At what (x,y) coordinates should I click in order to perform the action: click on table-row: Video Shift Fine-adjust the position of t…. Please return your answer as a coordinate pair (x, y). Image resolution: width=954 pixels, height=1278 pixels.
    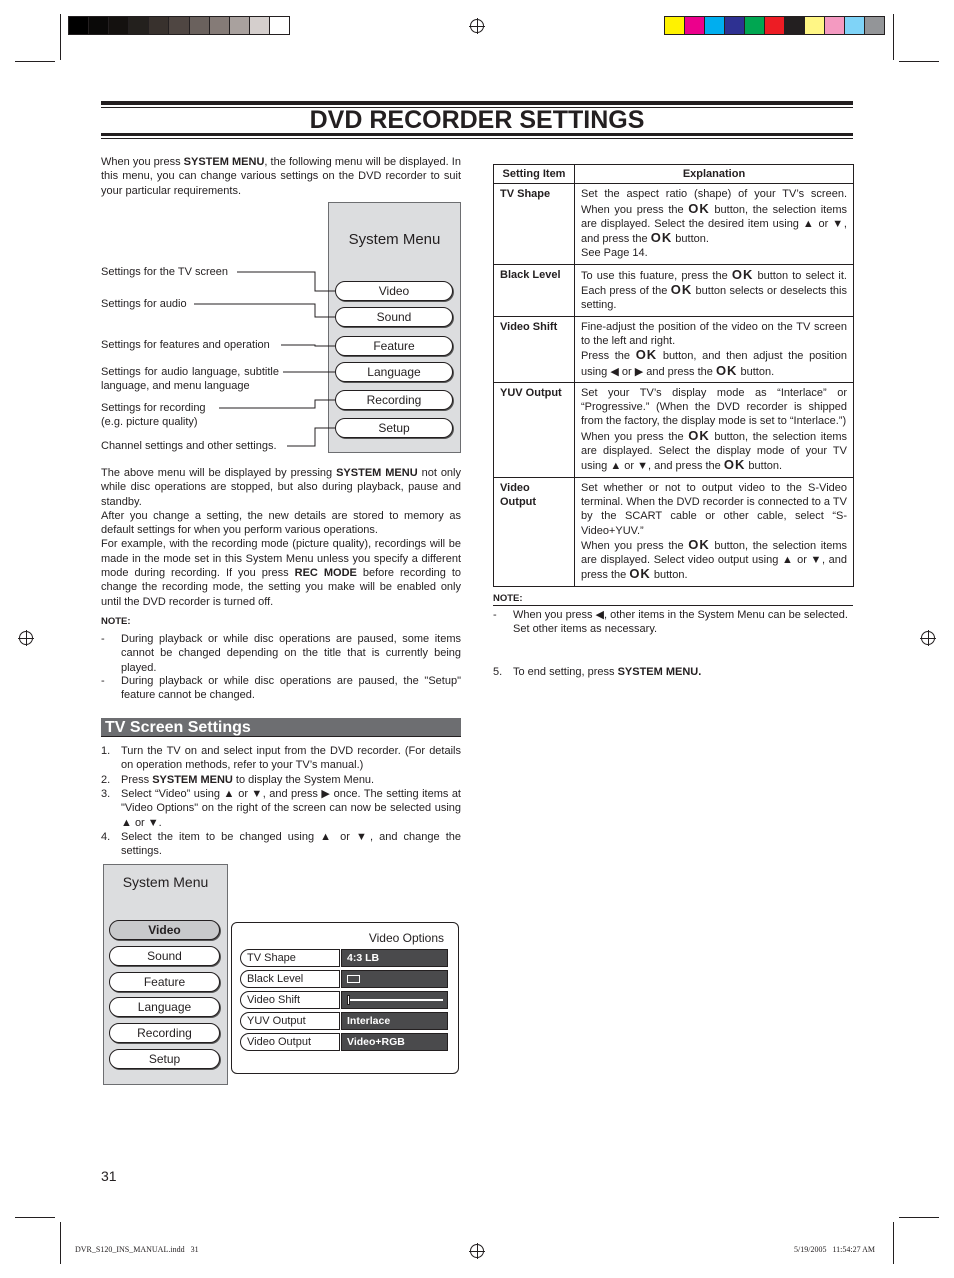
    Looking at the image, I should click on (673, 349).